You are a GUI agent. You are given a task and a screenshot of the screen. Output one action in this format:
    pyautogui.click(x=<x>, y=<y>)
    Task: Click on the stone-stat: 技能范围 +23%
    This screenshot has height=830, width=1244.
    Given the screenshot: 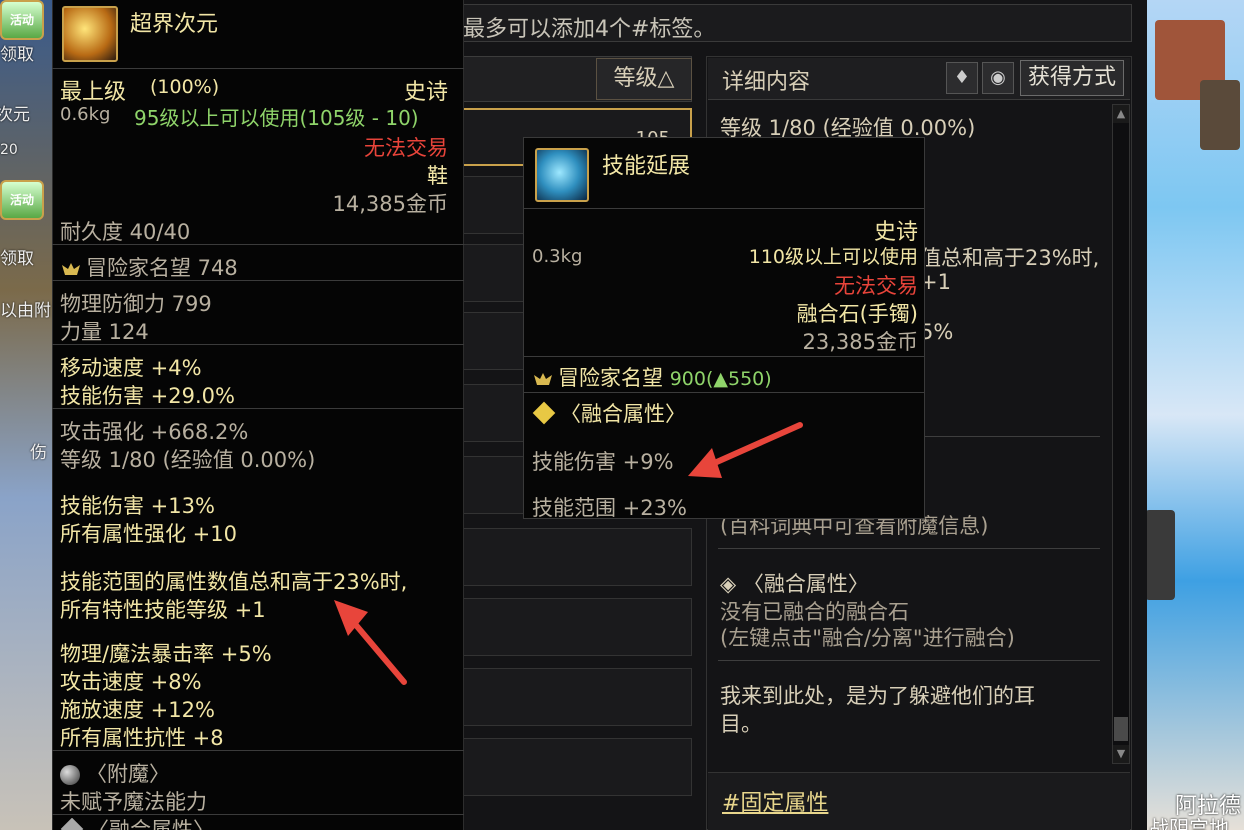 What is the action you would take?
    pyautogui.click(x=609, y=508)
    